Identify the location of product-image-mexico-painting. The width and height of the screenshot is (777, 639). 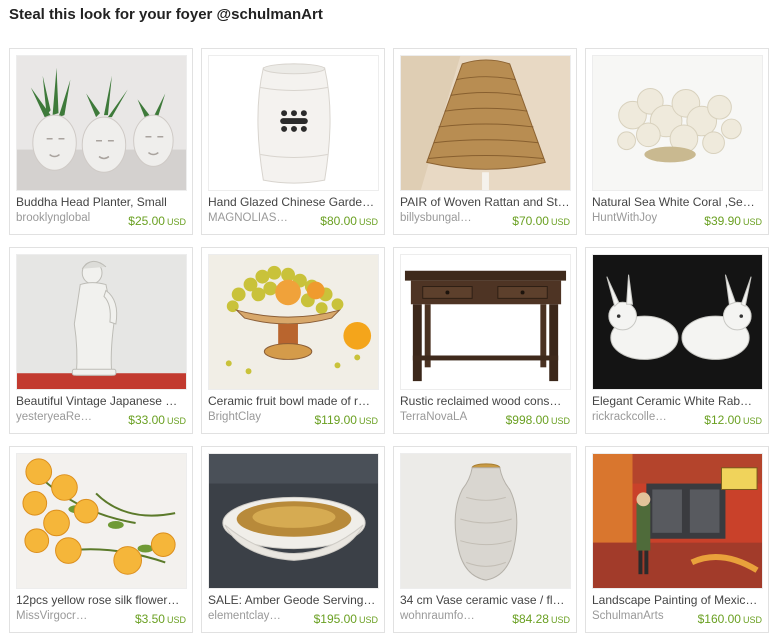
(677, 521).